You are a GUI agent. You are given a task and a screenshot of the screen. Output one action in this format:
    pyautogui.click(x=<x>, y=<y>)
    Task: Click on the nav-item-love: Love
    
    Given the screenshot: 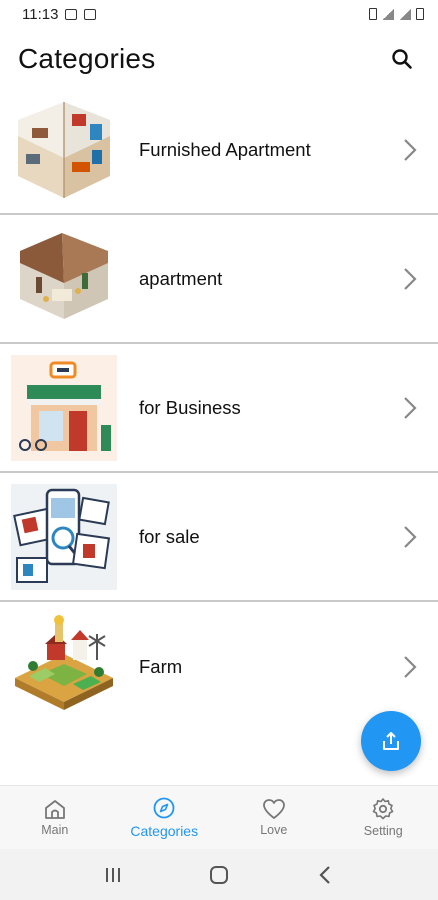 What is the action you would take?
    pyautogui.click(x=274, y=817)
    